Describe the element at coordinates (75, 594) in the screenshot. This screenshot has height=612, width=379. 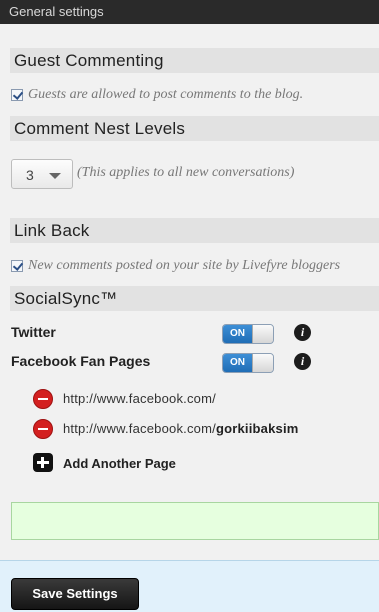
I see `save-settings-button: Save Settings` at that location.